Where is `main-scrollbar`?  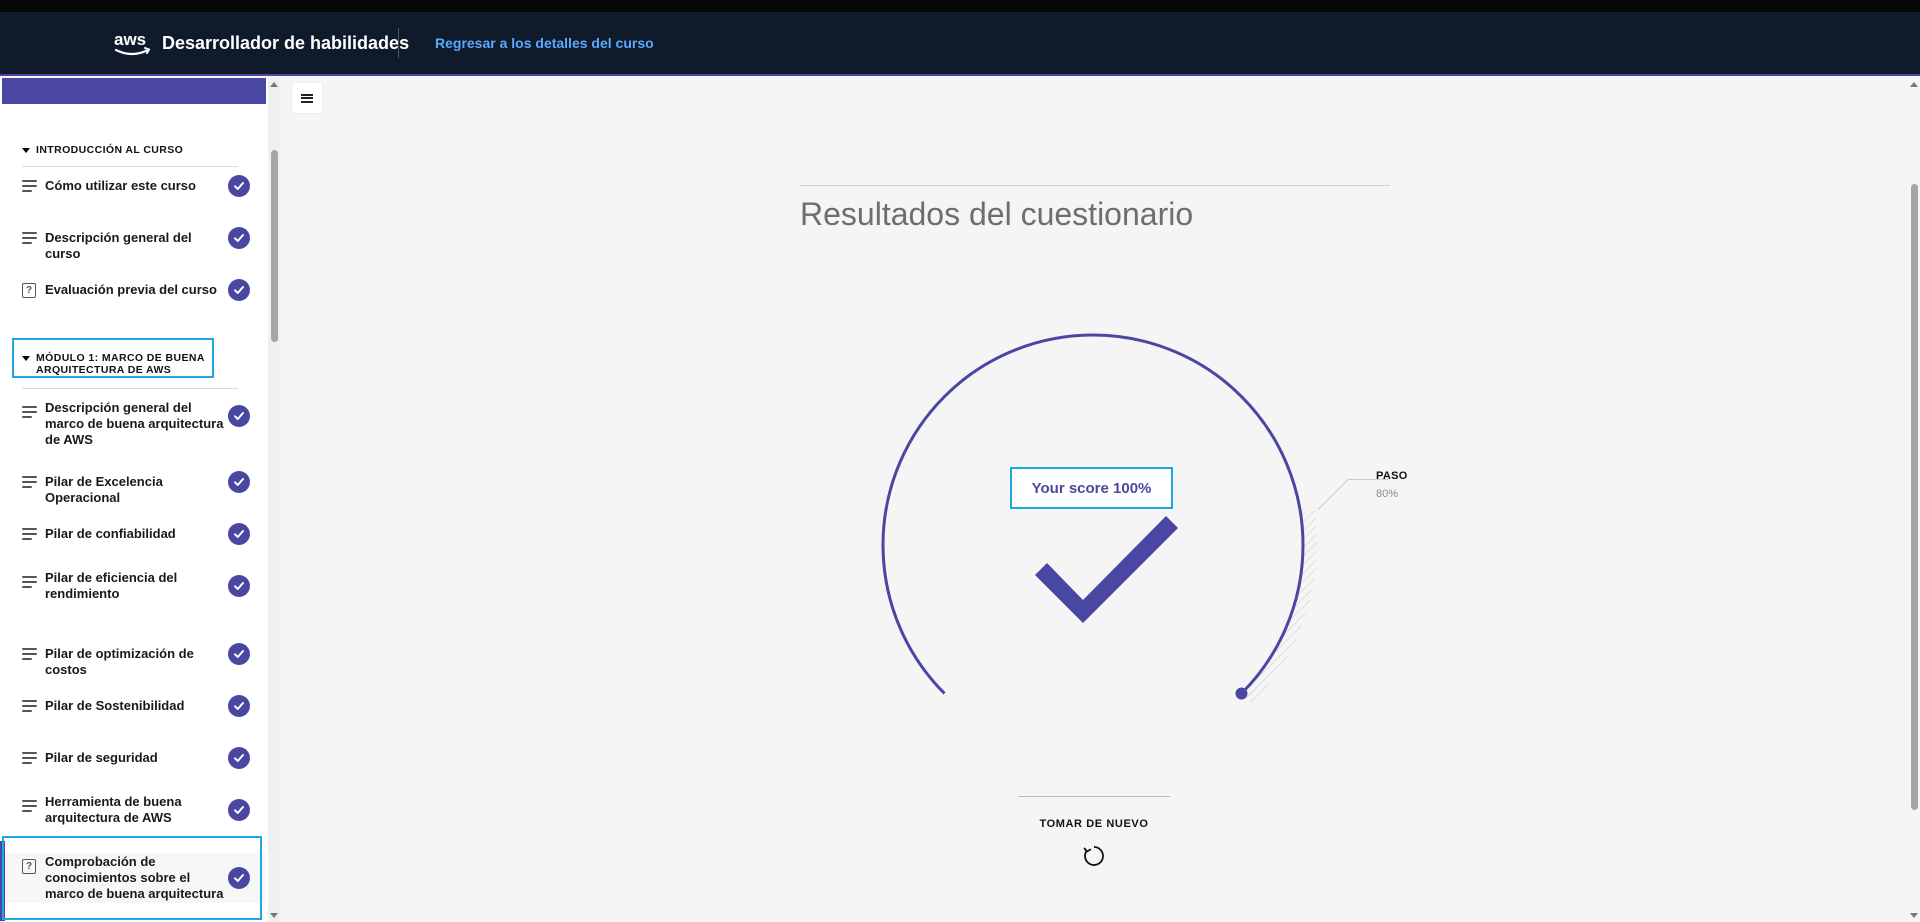
main-scrollbar is located at coordinates (1914, 500).